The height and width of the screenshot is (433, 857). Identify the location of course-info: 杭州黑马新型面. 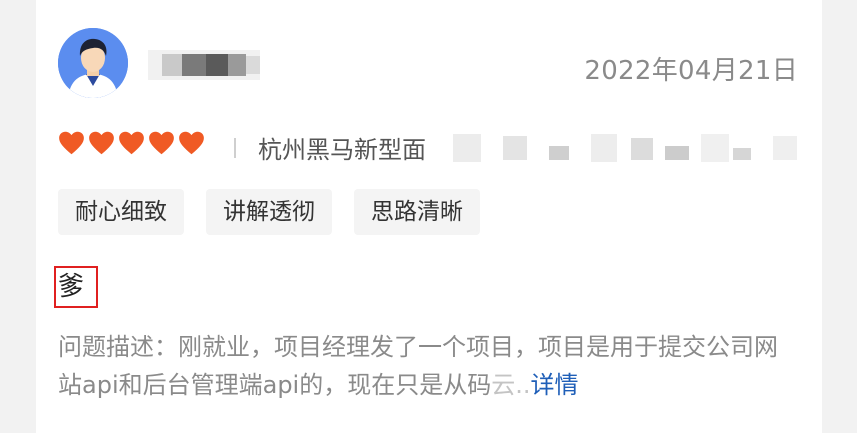
(538, 148).